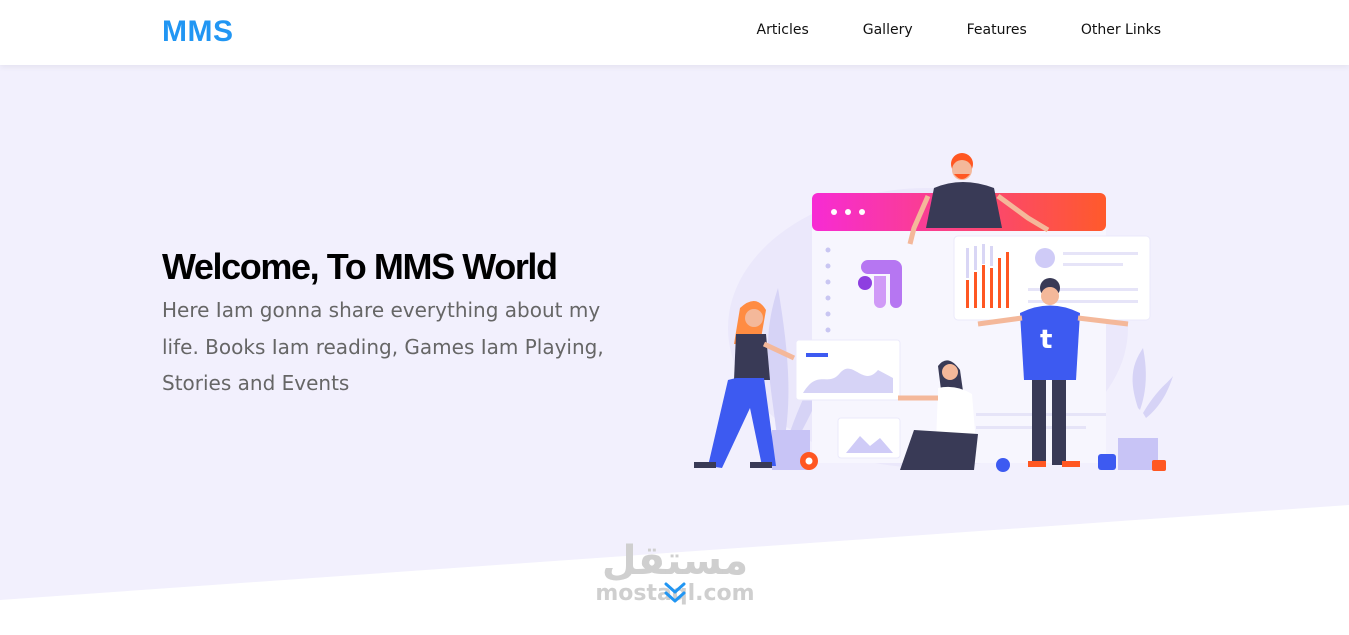 The image size is (1349, 635). Describe the element at coordinates (997, 30) in the screenshot. I see `nav-link-features: Features` at that location.